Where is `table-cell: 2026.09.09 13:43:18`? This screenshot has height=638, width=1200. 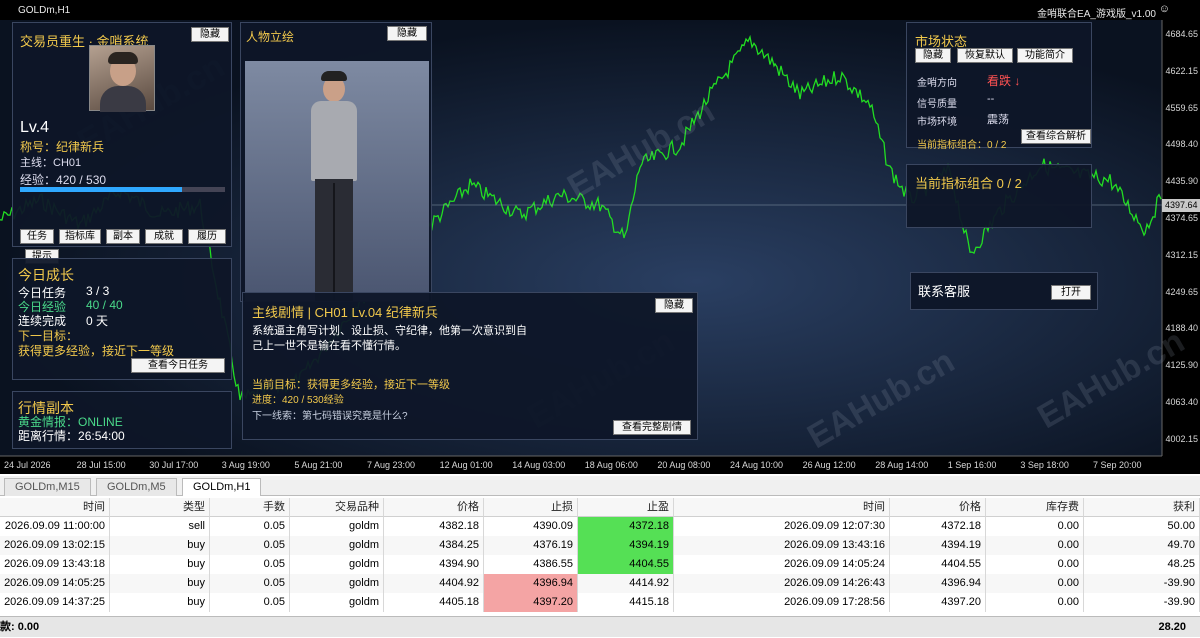 table-cell: 2026.09.09 13:43:18 is located at coordinates (55, 564).